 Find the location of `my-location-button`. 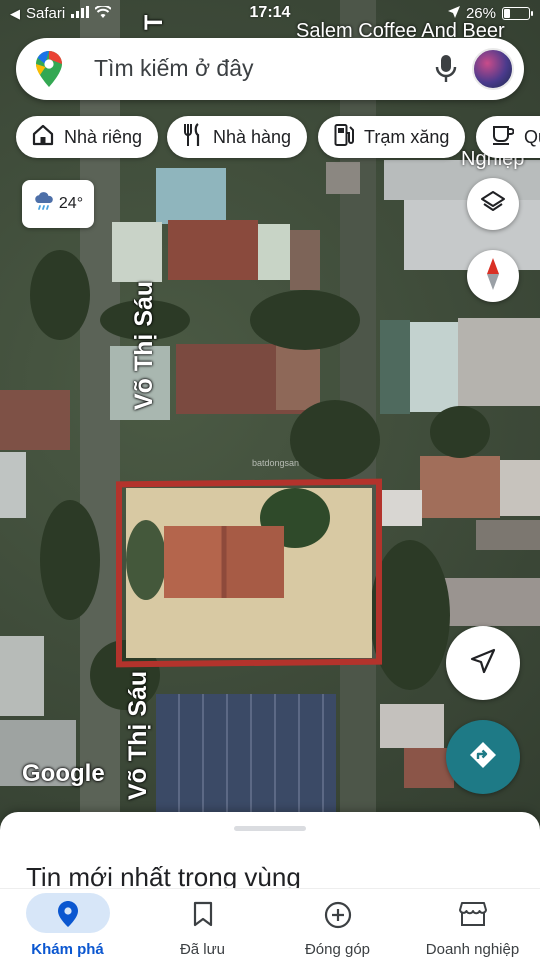

my-location-button is located at coordinates (483, 663).